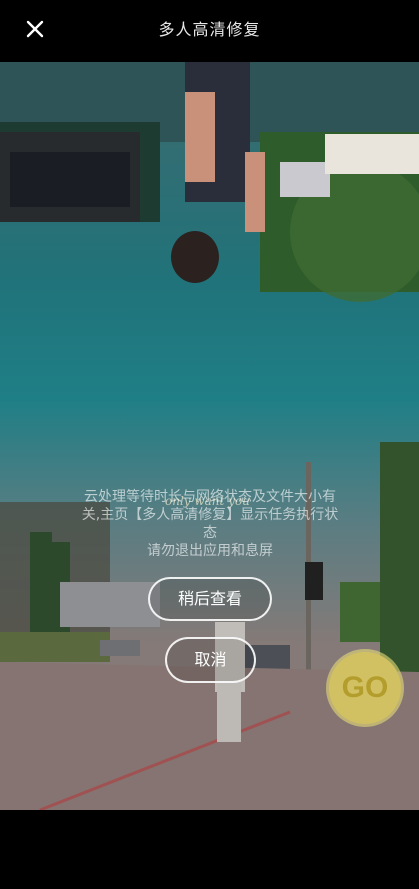 This screenshot has width=419, height=889. What do you see at coordinates (210, 497) in the screenshot?
I see `message-line: 云处理等待时长与网络状态及文件大小有` at bounding box center [210, 497].